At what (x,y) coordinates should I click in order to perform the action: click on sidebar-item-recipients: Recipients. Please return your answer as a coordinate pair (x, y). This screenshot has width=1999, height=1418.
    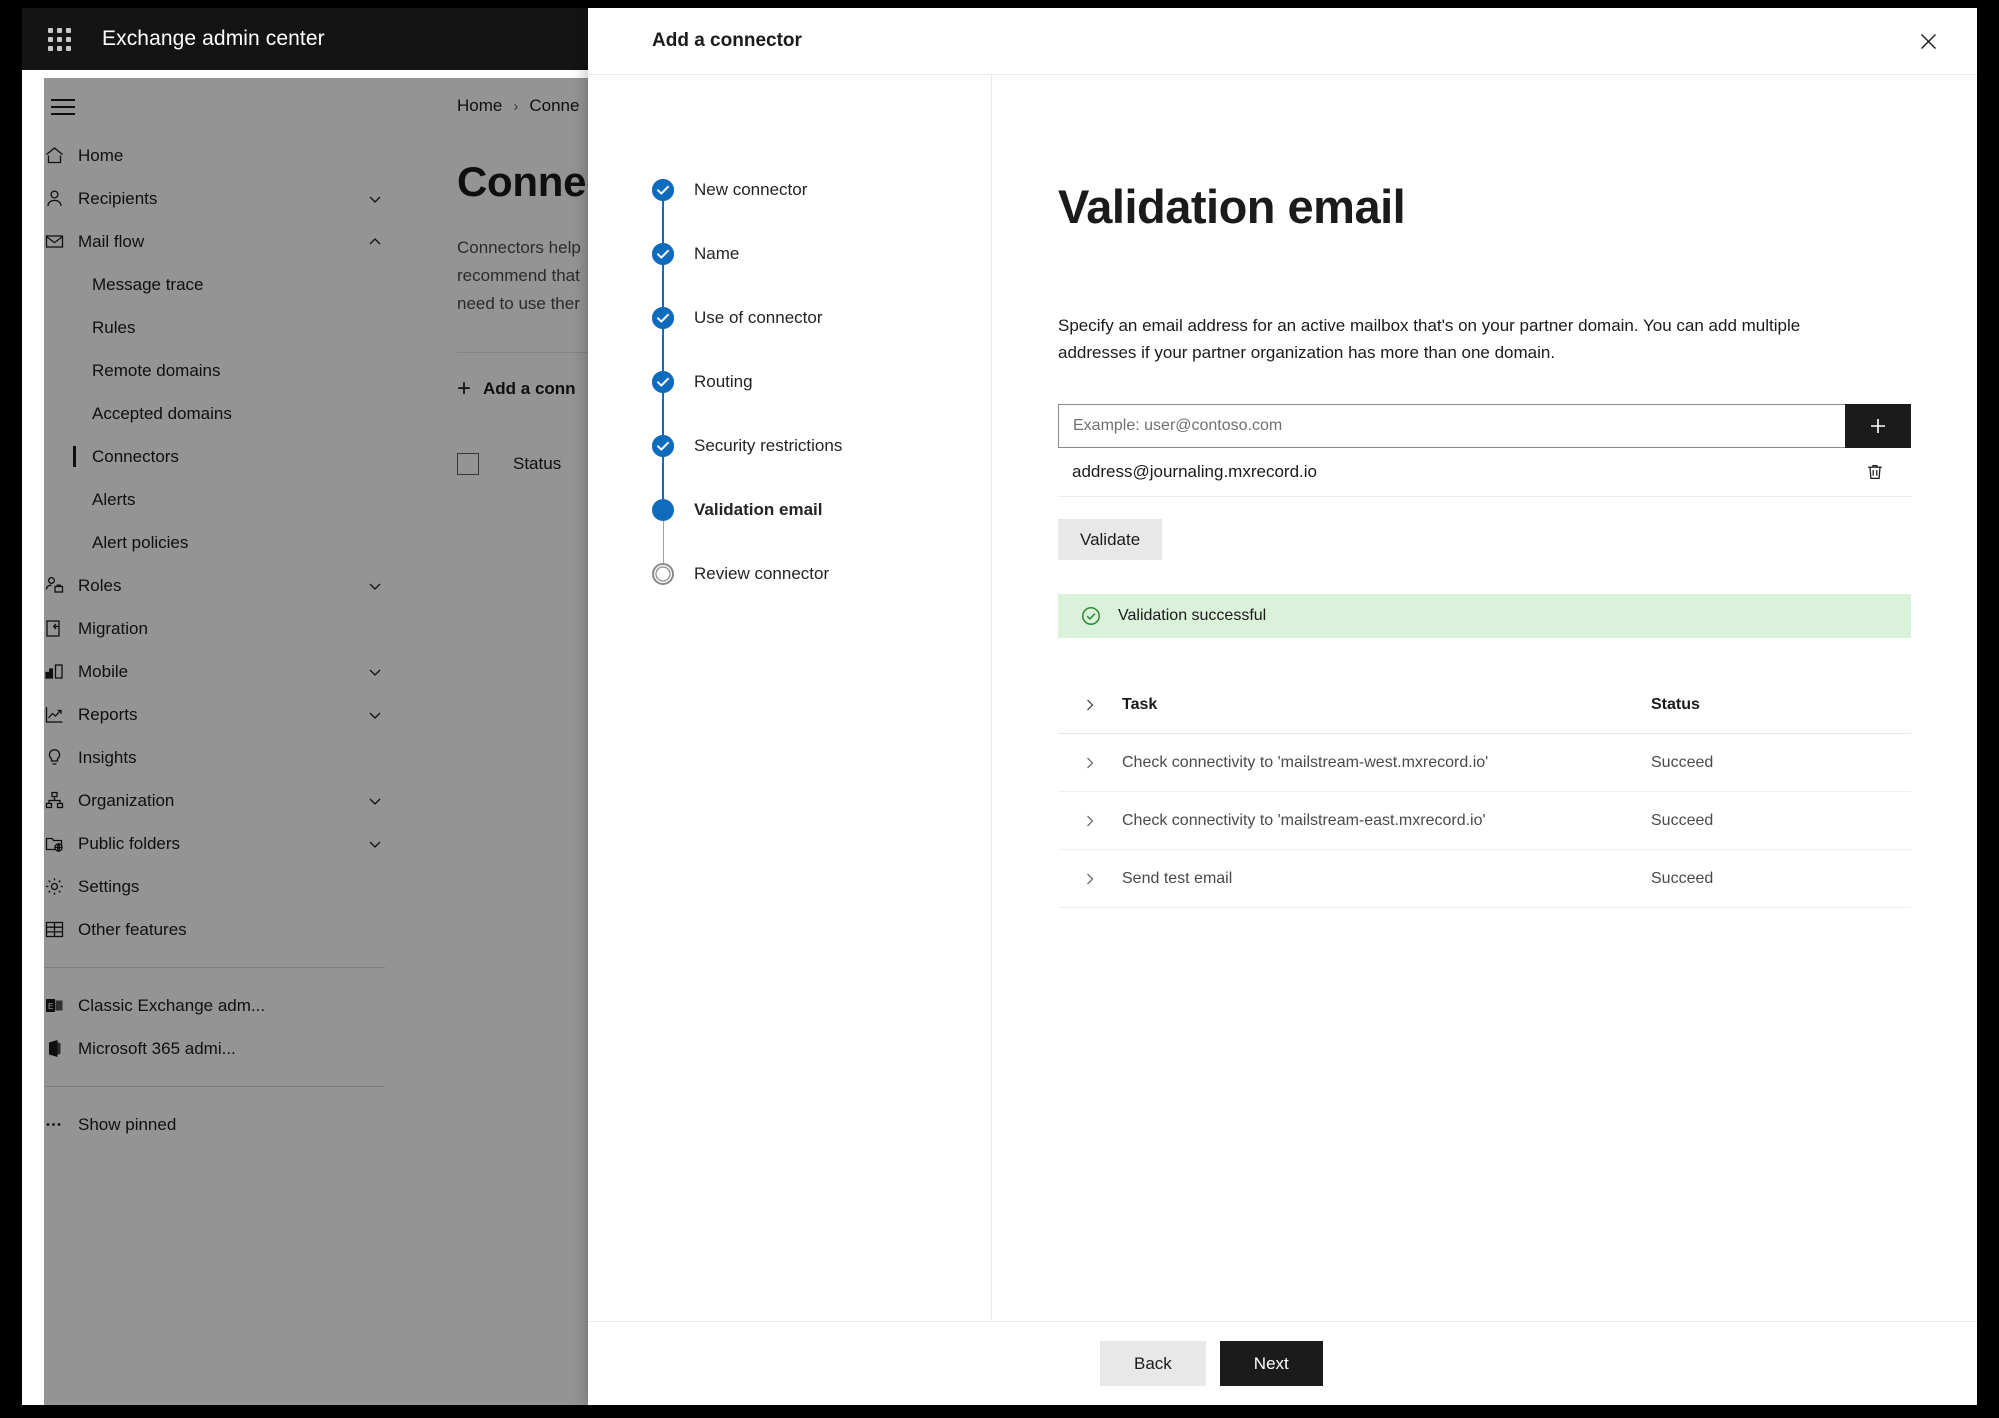
    Looking at the image, I should click on (214, 198).